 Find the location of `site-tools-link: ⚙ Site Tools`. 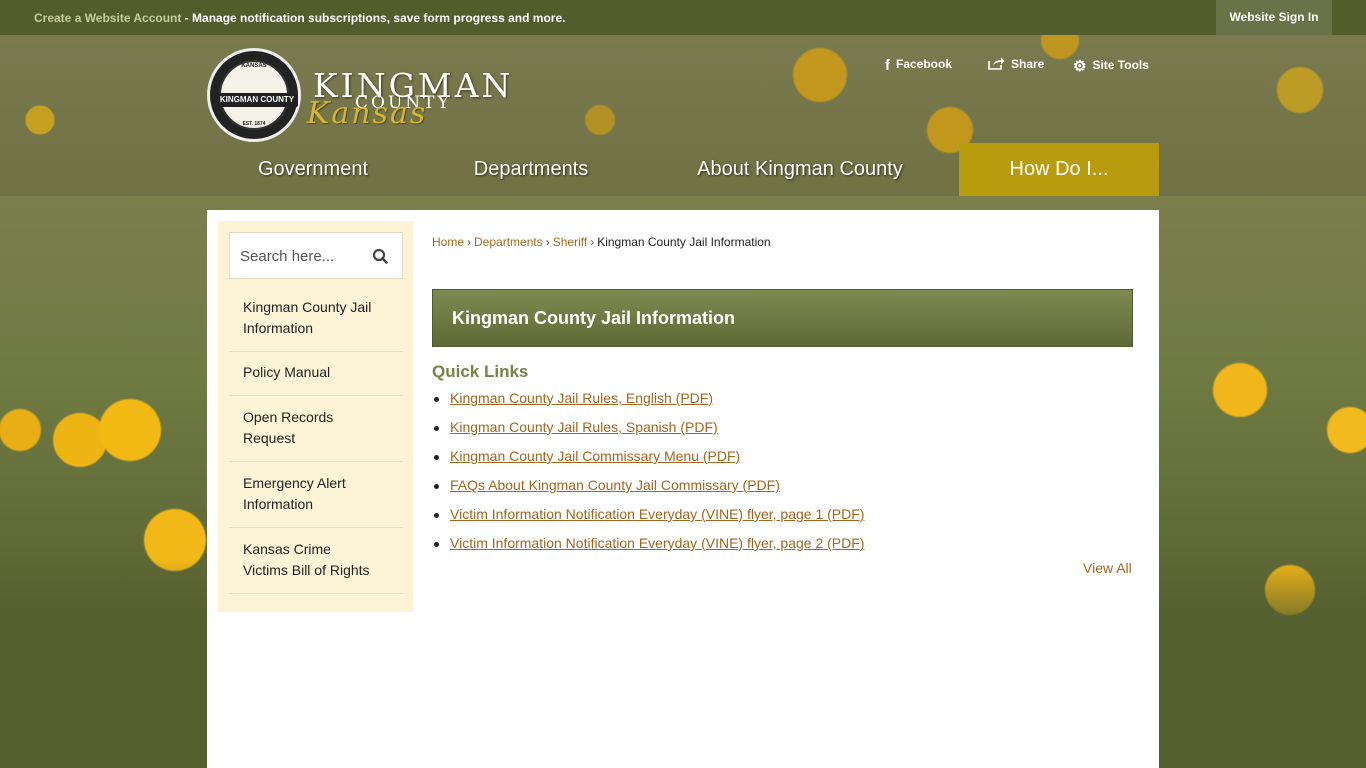

site-tools-link: ⚙ Site Tools is located at coordinates (1111, 66).